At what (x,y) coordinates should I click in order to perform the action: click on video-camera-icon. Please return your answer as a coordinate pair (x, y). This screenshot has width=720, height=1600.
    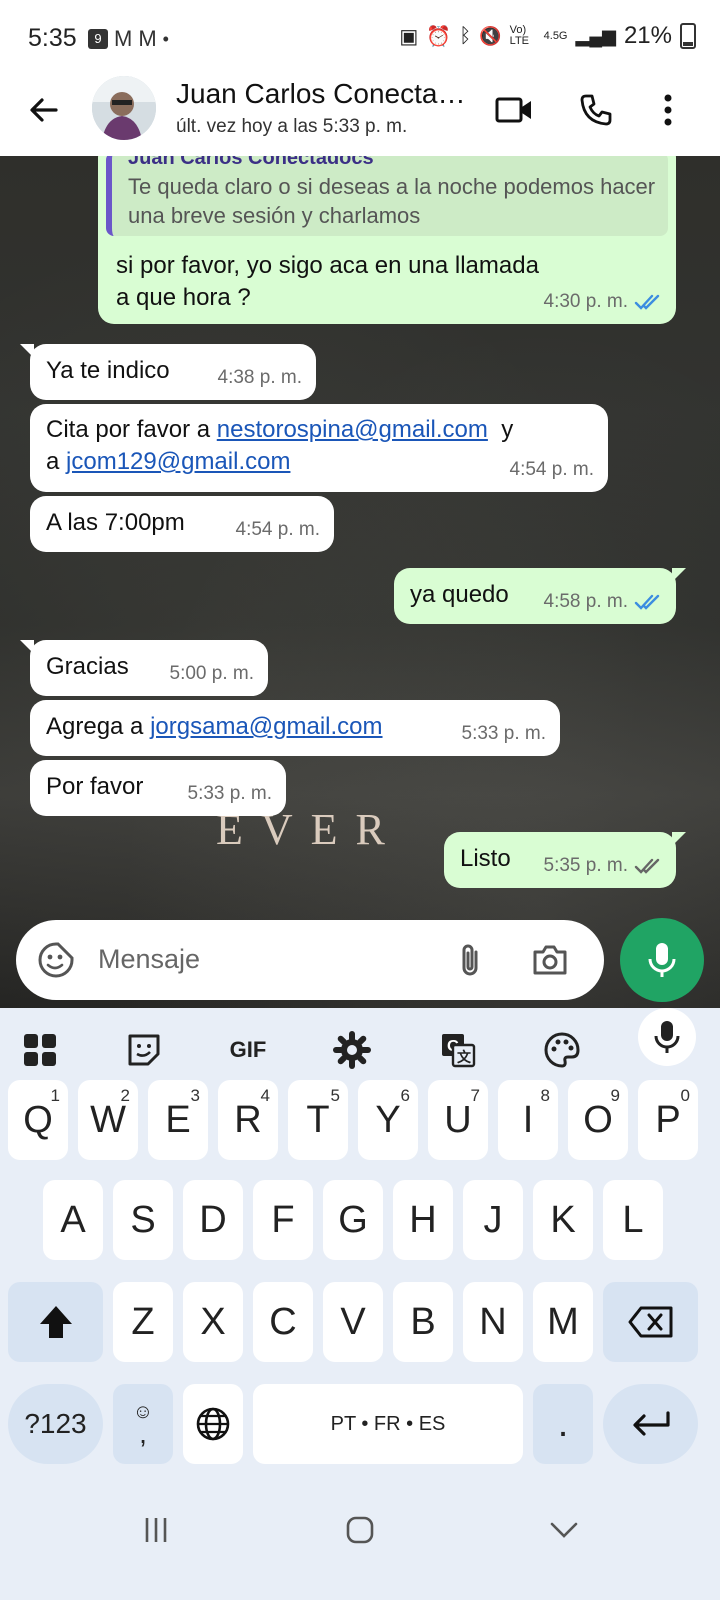
    Looking at the image, I should click on (513, 110).